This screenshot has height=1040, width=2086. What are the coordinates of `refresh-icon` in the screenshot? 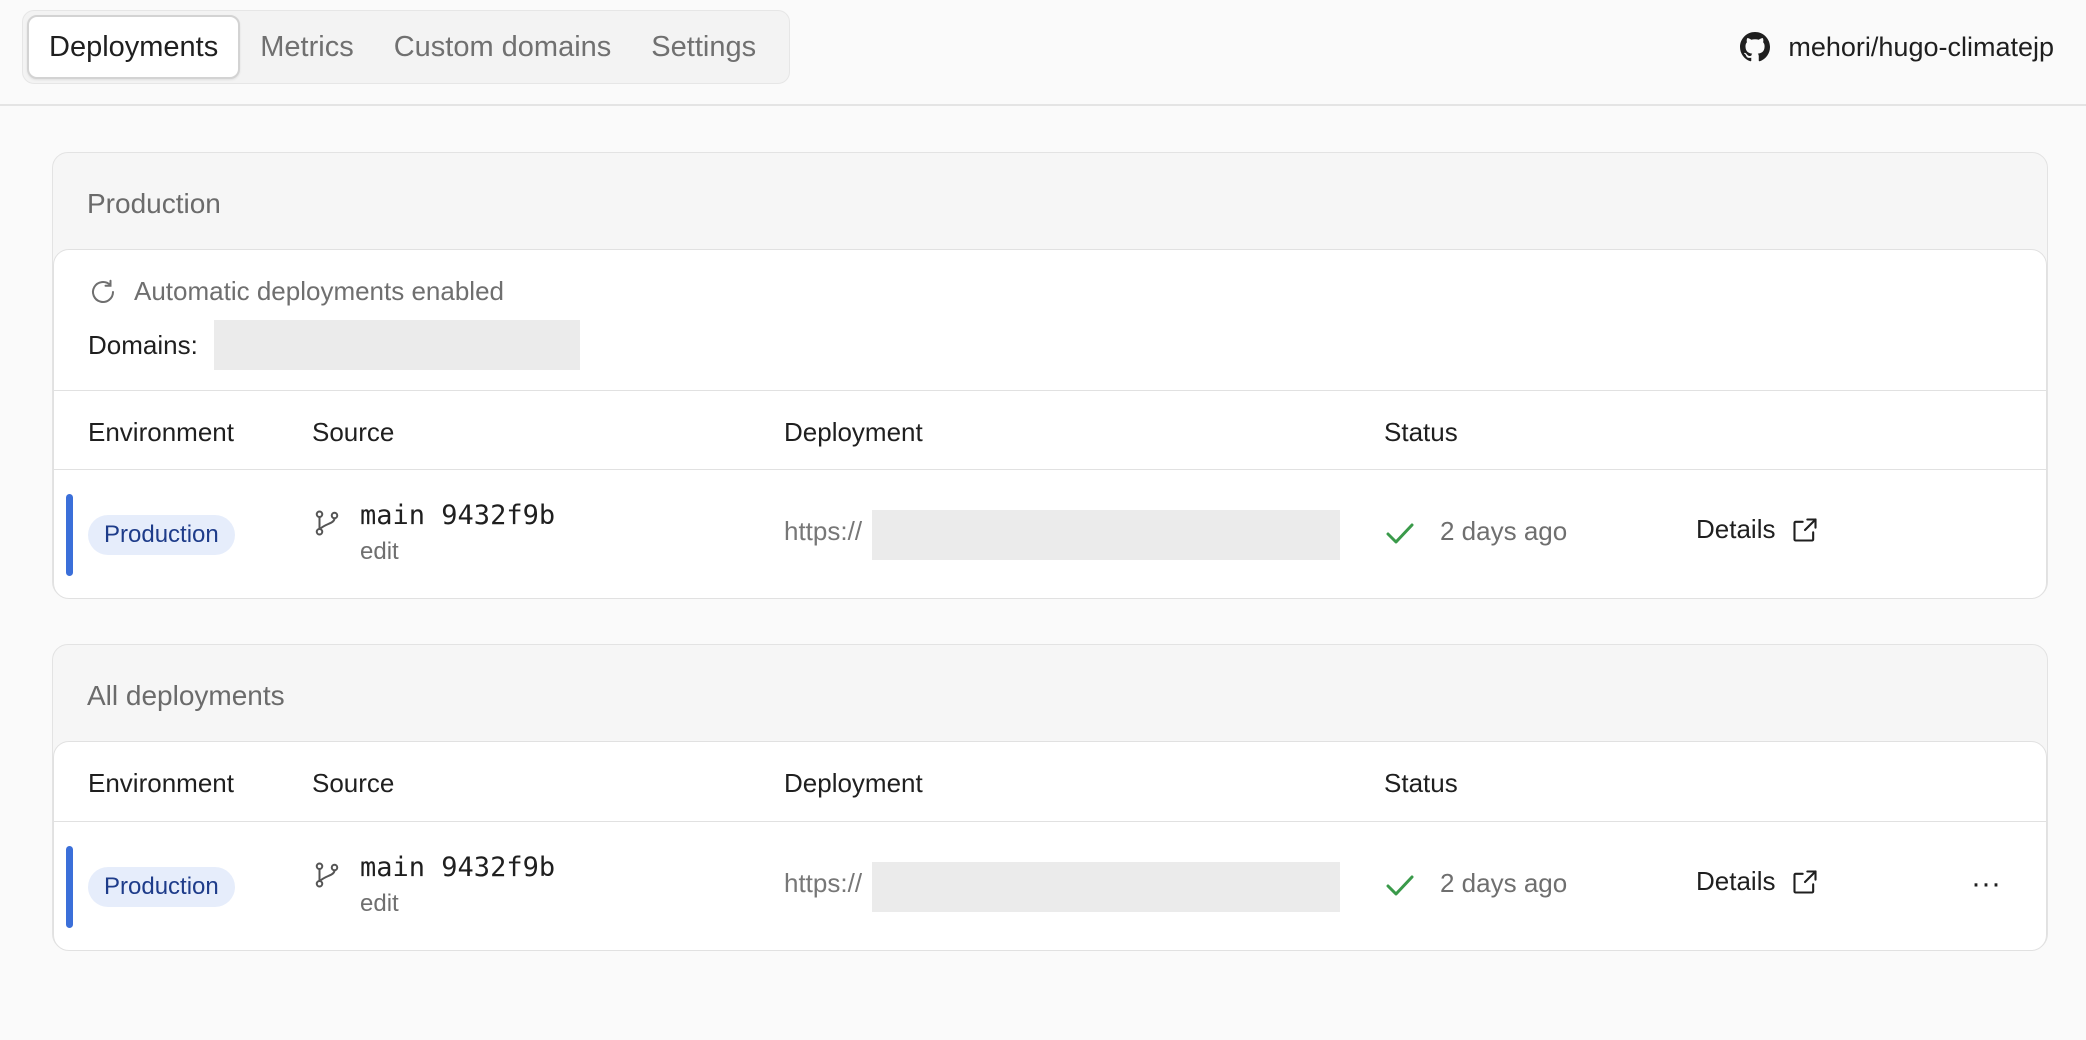 It's located at (103, 291).